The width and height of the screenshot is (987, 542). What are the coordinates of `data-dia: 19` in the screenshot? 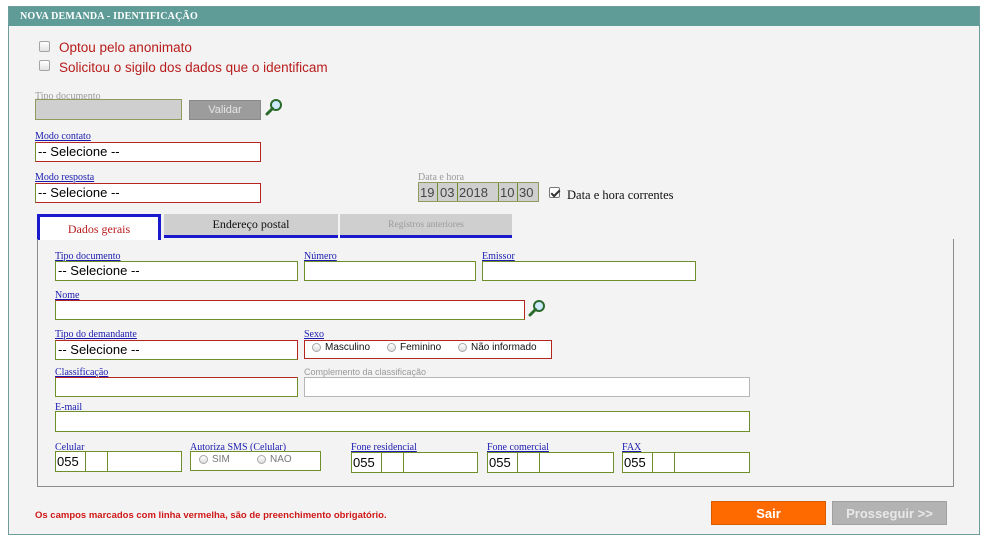 It's located at (427, 192).